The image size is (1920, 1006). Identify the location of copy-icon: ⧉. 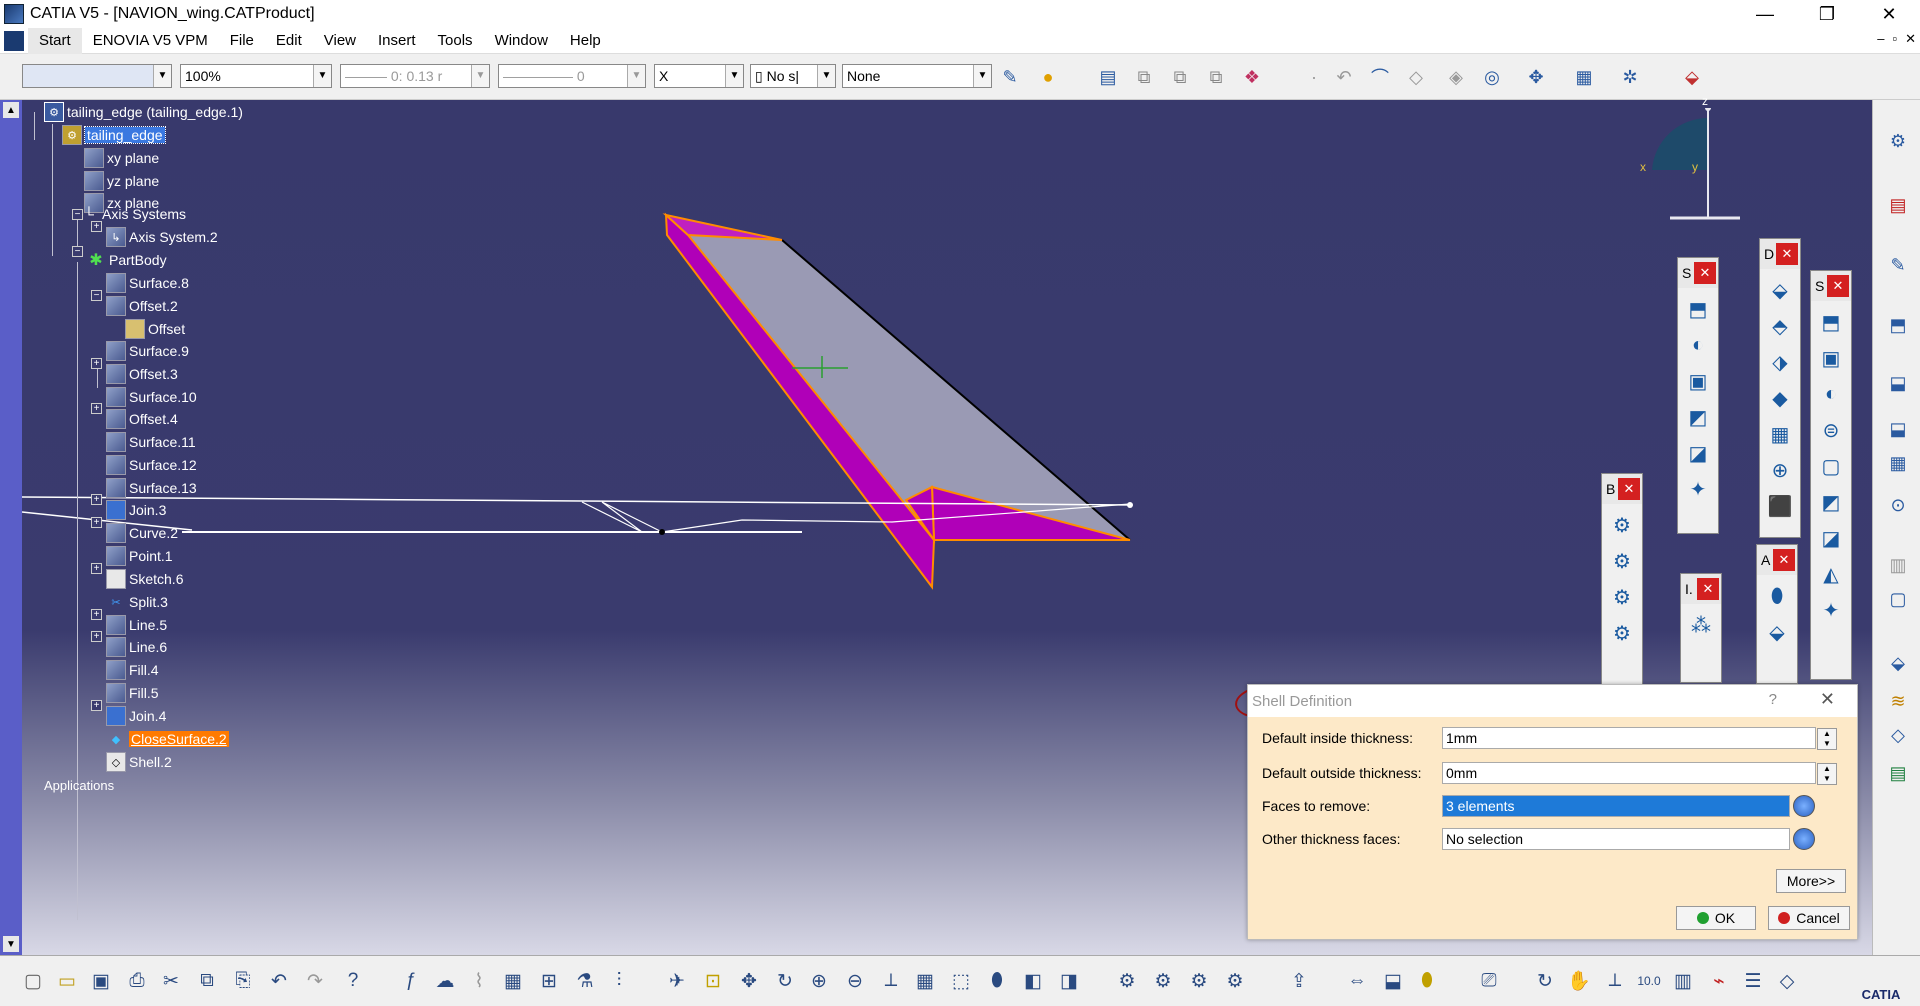
(207, 981).